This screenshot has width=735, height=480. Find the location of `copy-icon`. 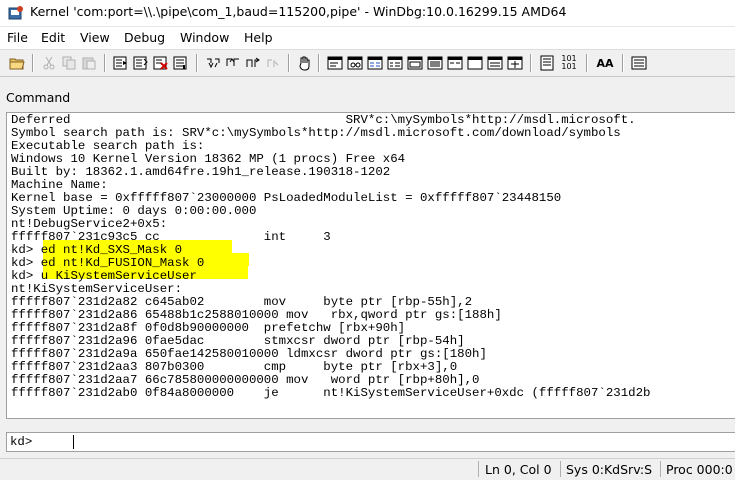

copy-icon is located at coordinates (69, 63).